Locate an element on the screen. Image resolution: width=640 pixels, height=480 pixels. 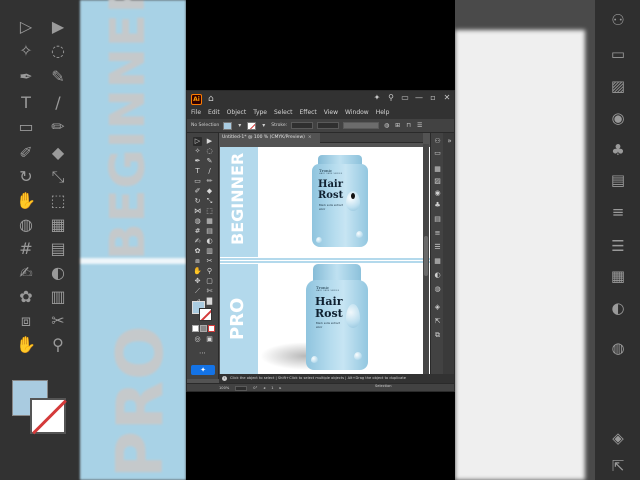
pro-label: PRO is located at coordinates (237, 319).